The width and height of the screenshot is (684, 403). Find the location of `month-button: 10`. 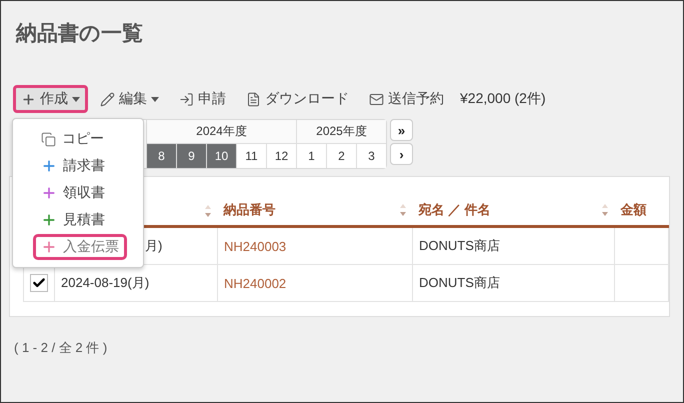

month-button: 10 is located at coordinates (221, 156).